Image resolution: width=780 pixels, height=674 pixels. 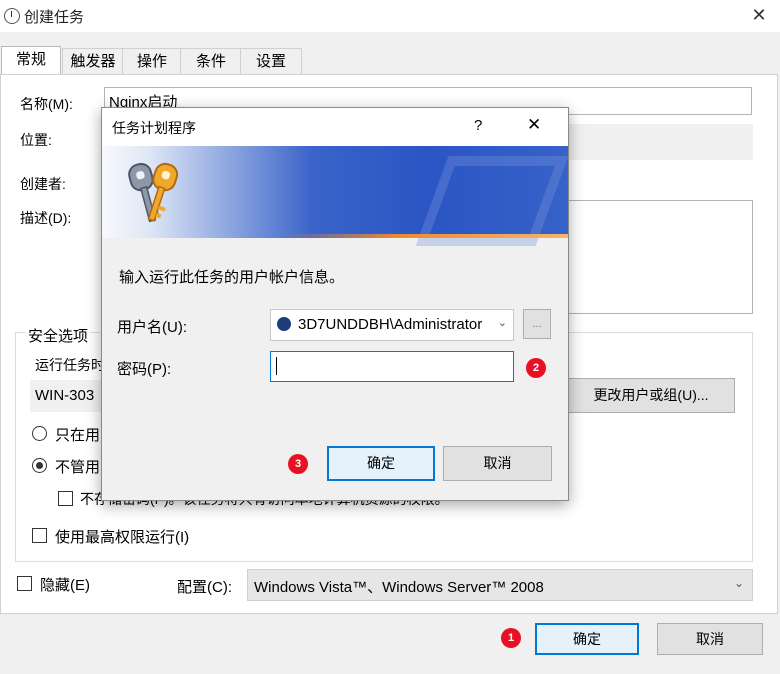 What do you see at coordinates (284, 324) in the screenshot?
I see `user-icon` at bounding box center [284, 324].